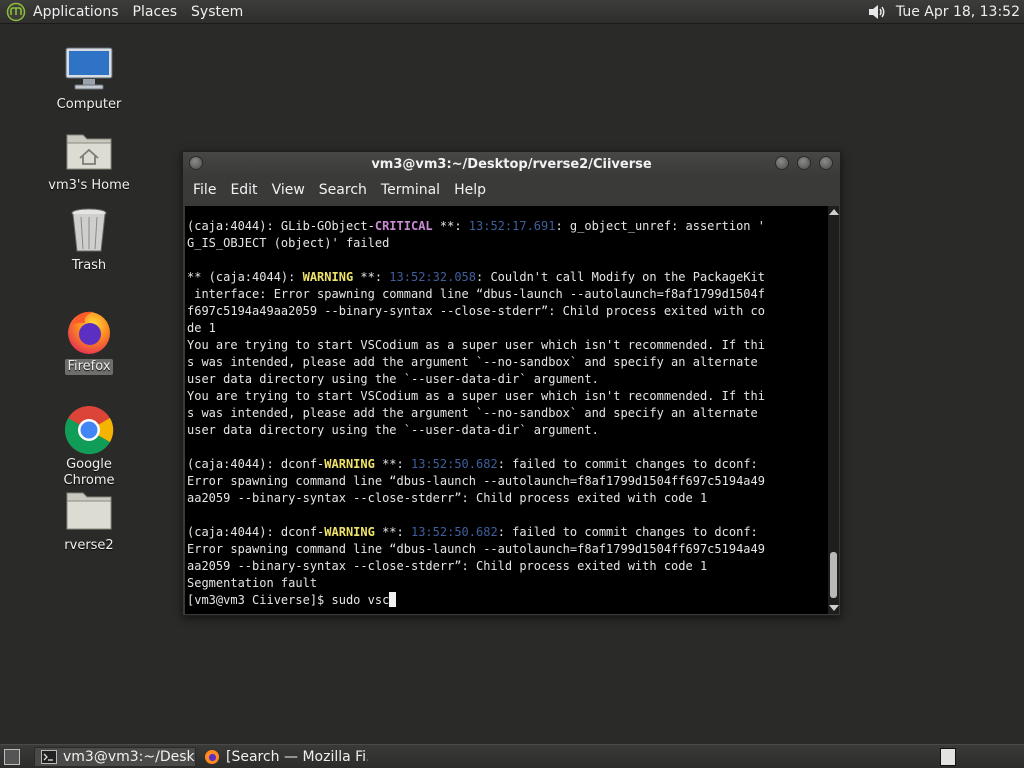 The width and height of the screenshot is (1024, 768). Describe the element at coordinates (217, 12) in the screenshot. I see `system-menu: System` at that location.